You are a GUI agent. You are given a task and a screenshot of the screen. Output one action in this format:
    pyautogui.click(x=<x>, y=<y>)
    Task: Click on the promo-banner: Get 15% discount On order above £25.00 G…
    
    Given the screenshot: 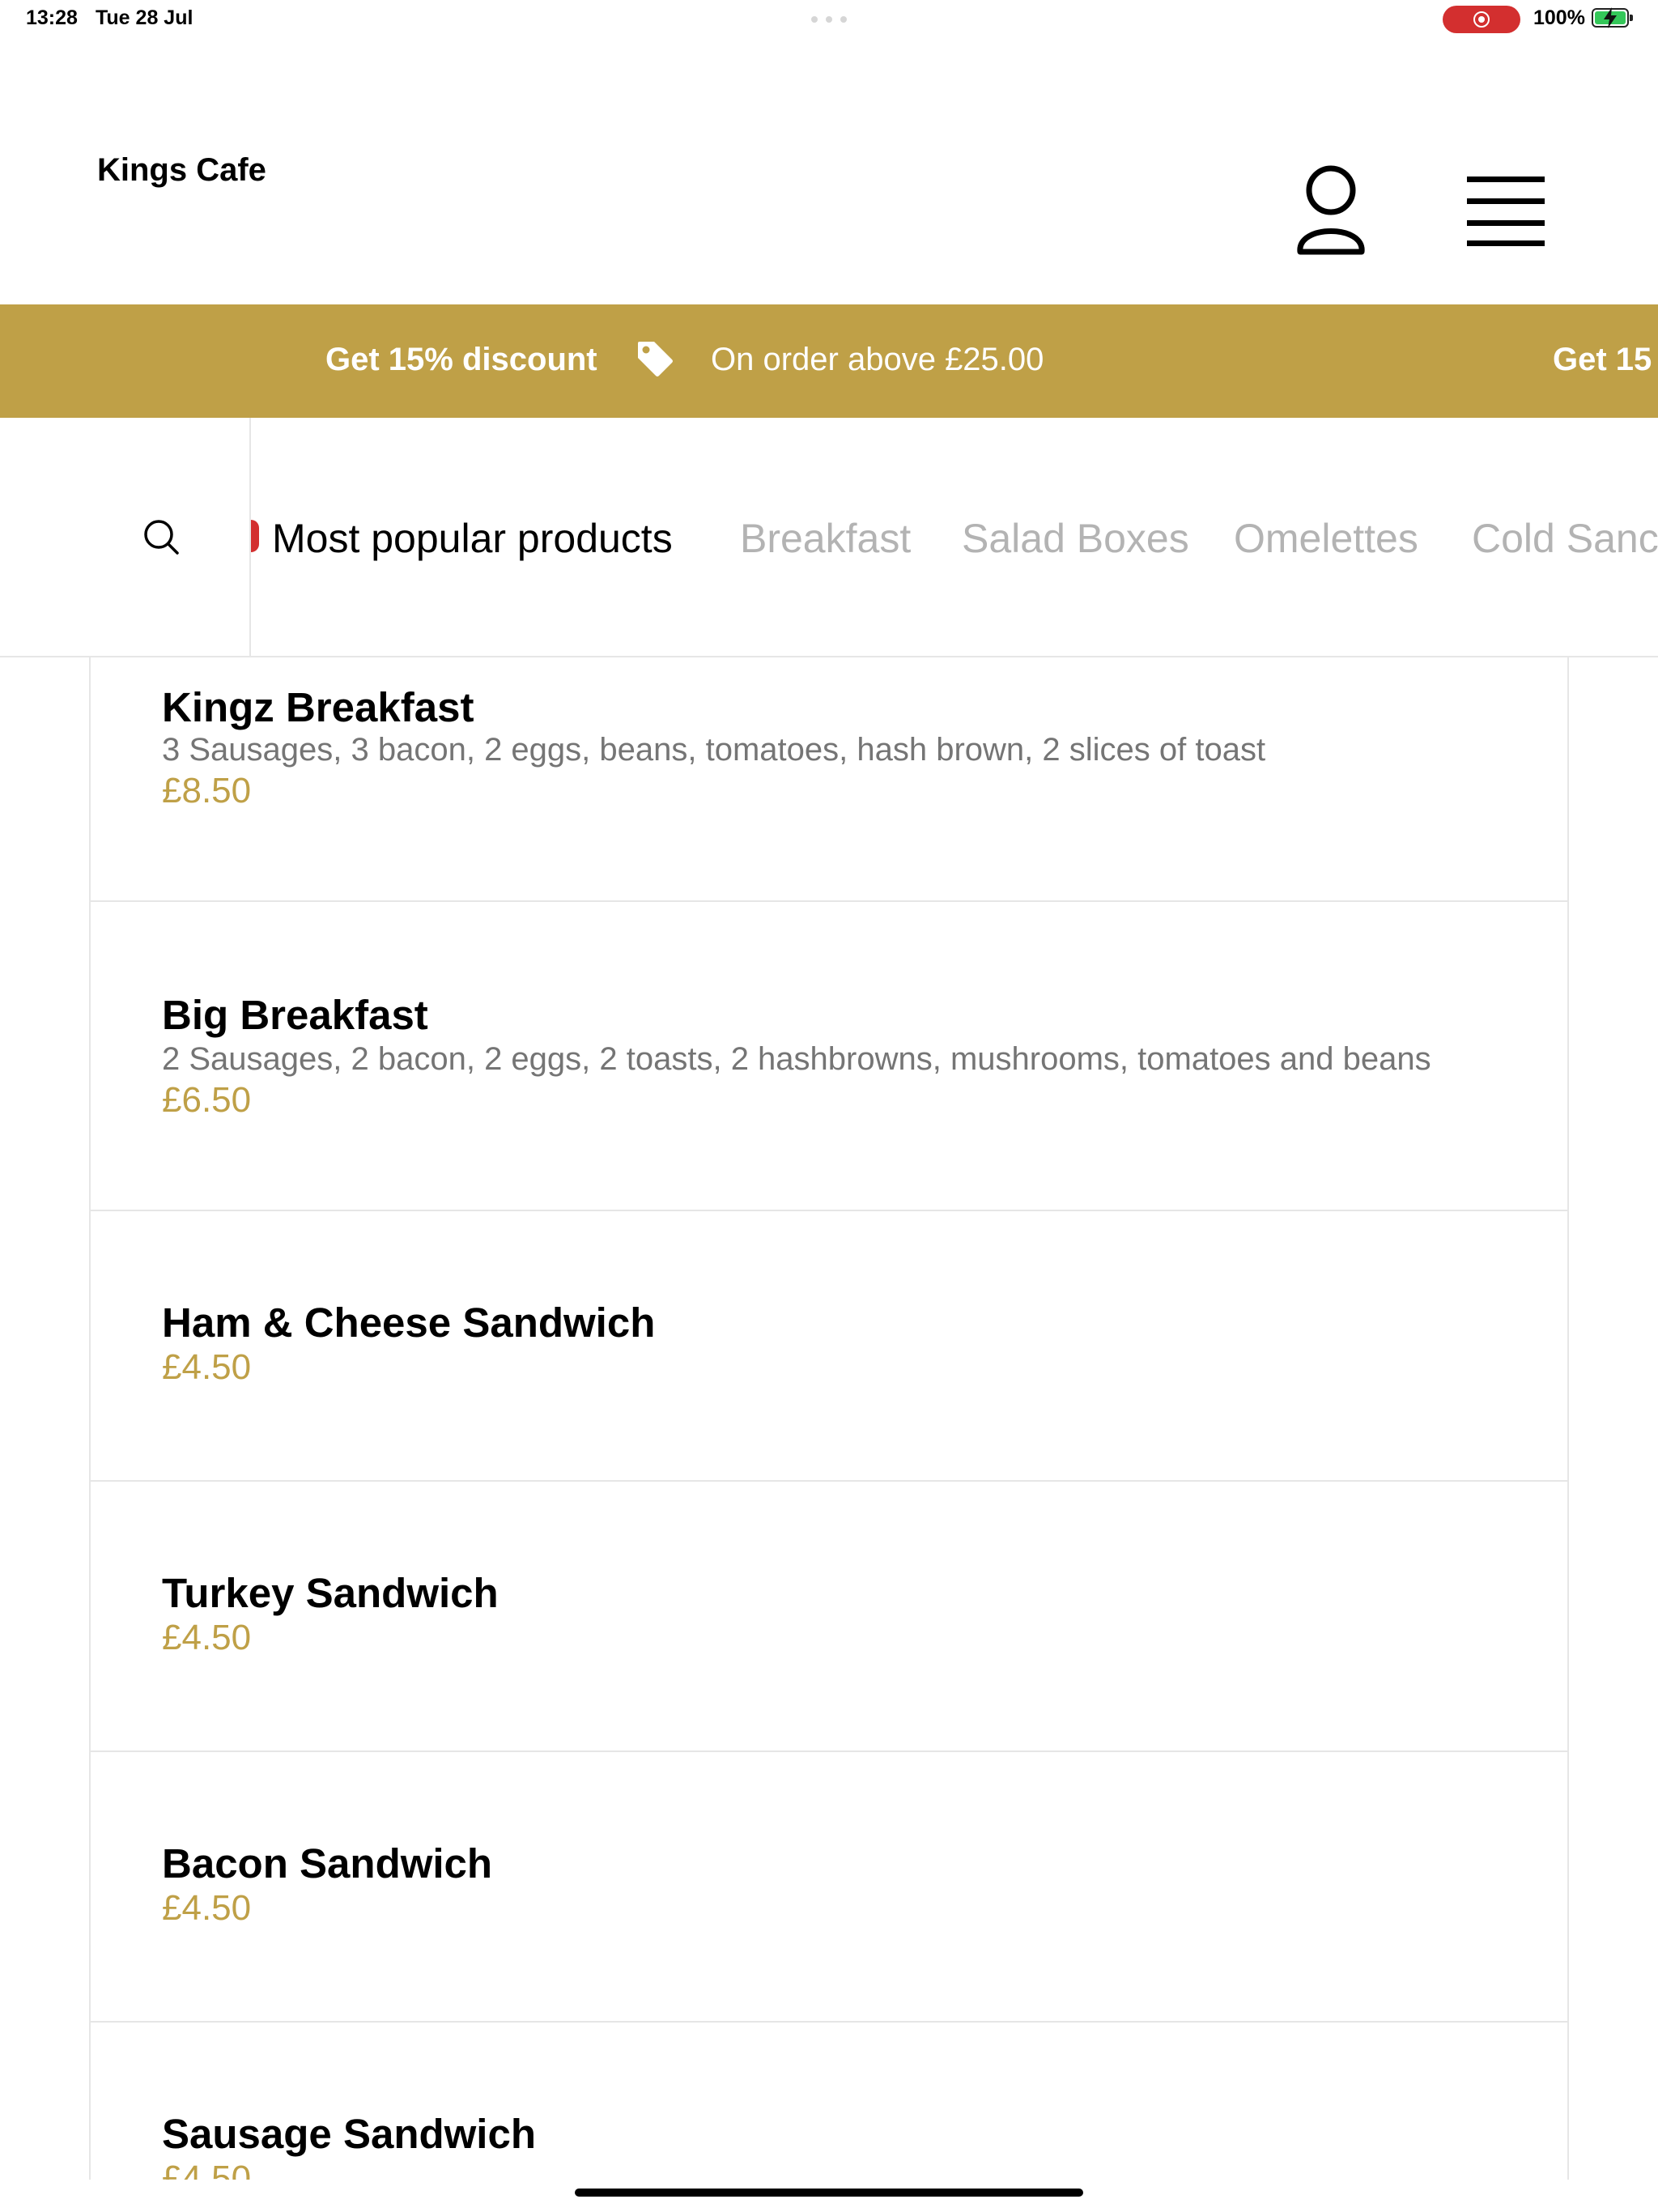 What is the action you would take?
    pyautogui.click(x=829, y=361)
    